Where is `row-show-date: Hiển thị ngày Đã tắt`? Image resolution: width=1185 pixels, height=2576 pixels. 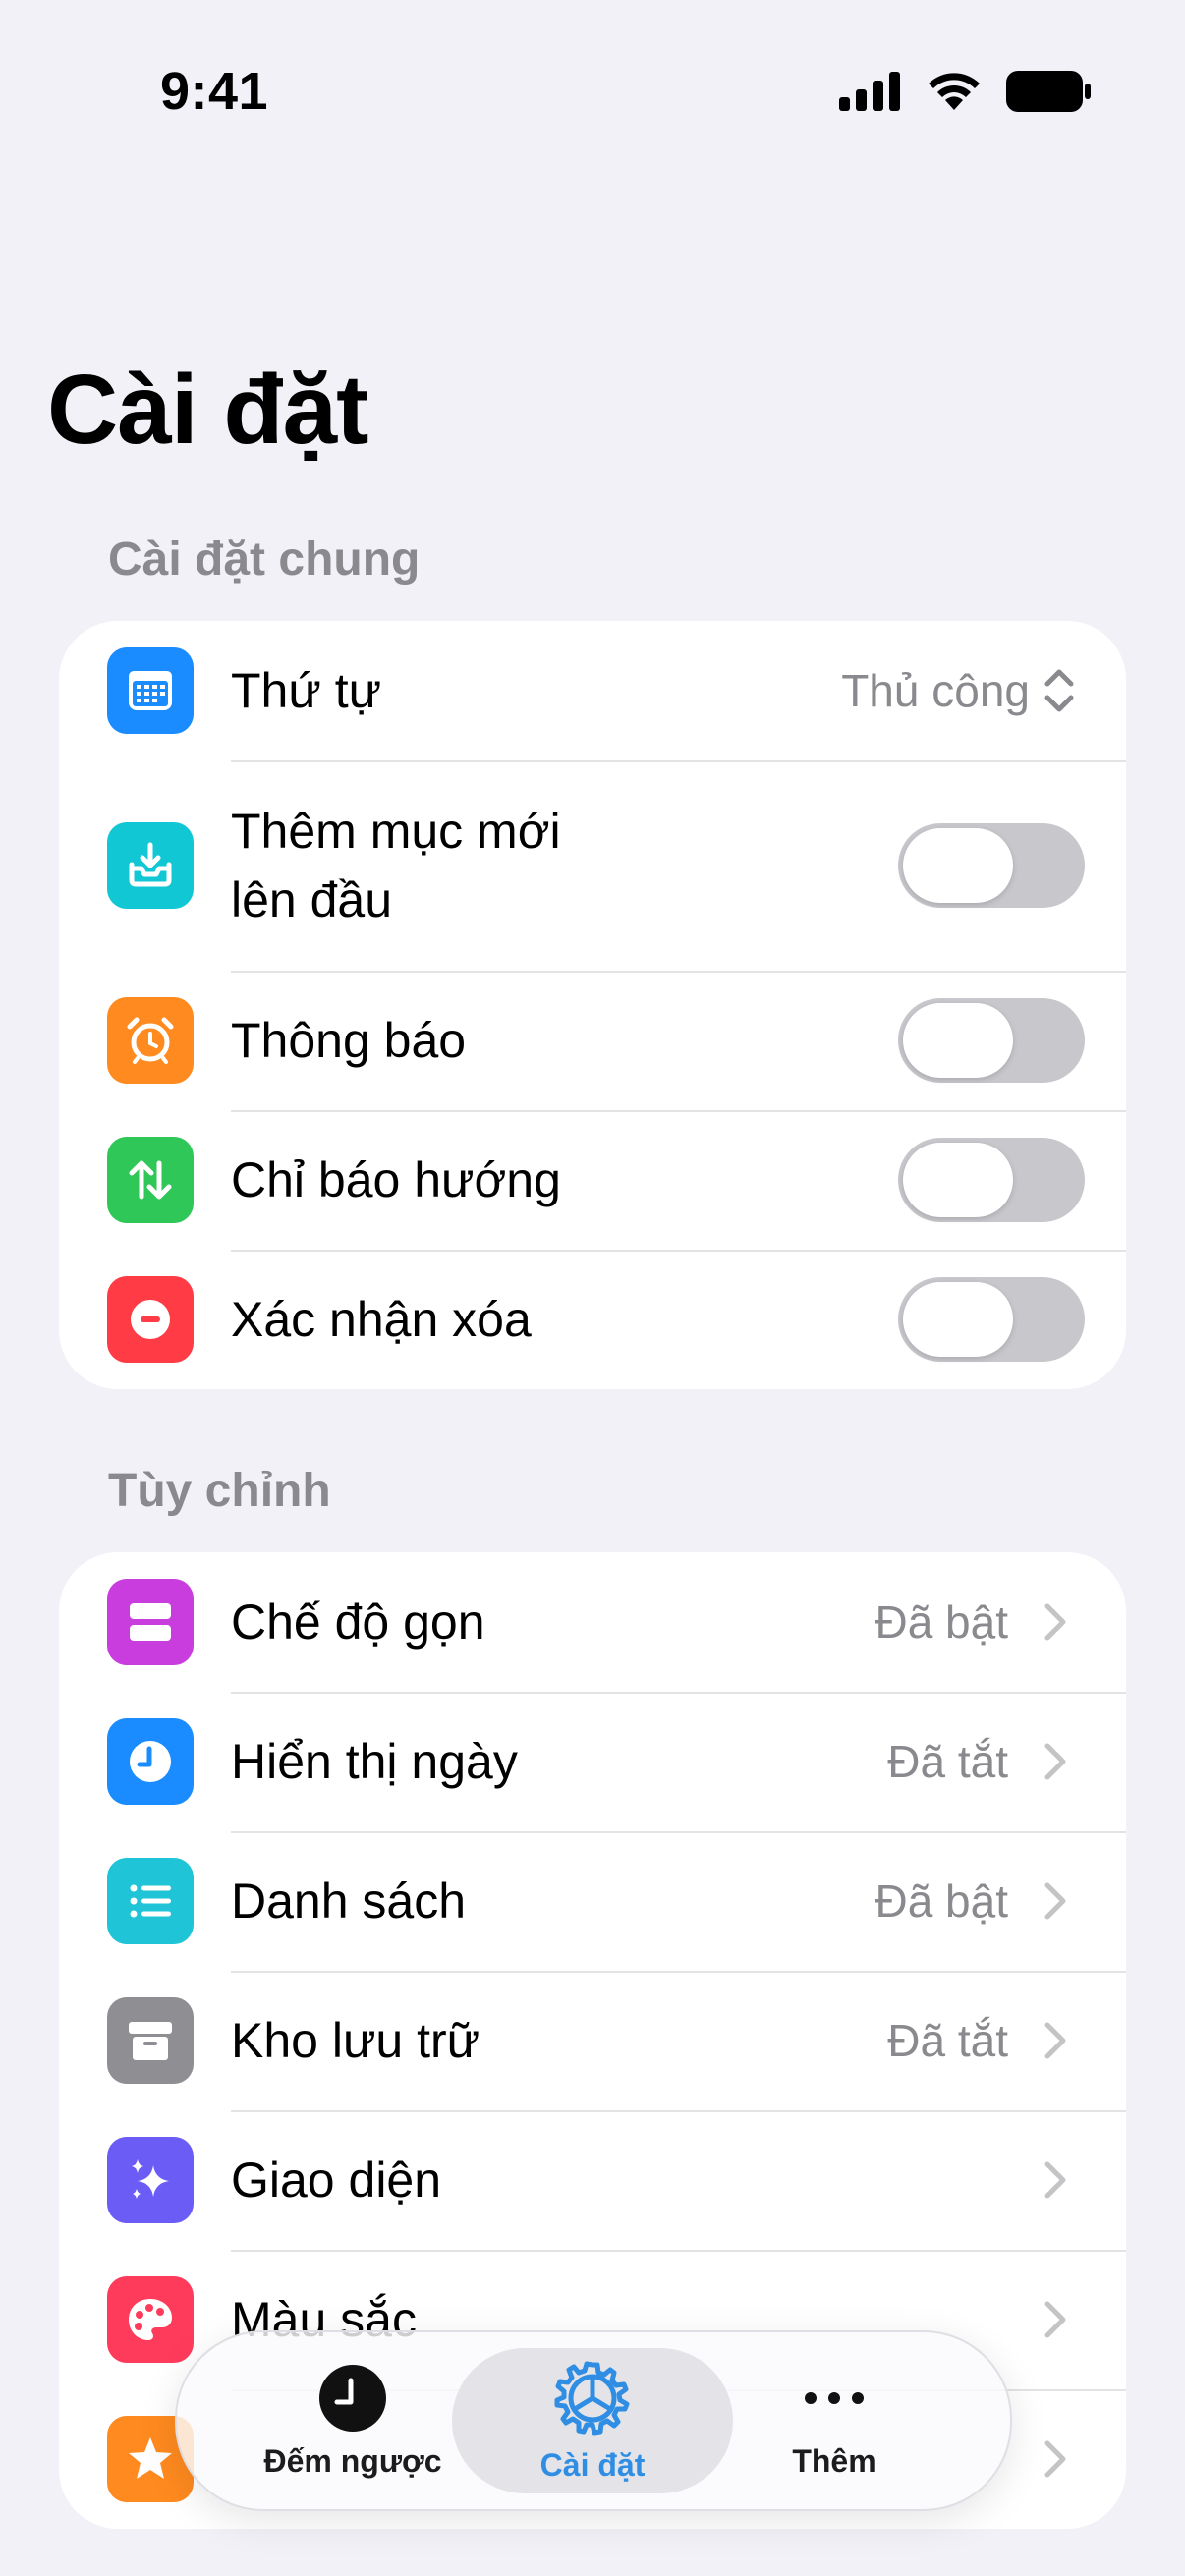 row-show-date: Hiển thị ngày Đã tắt is located at coordinates (592, 1761).